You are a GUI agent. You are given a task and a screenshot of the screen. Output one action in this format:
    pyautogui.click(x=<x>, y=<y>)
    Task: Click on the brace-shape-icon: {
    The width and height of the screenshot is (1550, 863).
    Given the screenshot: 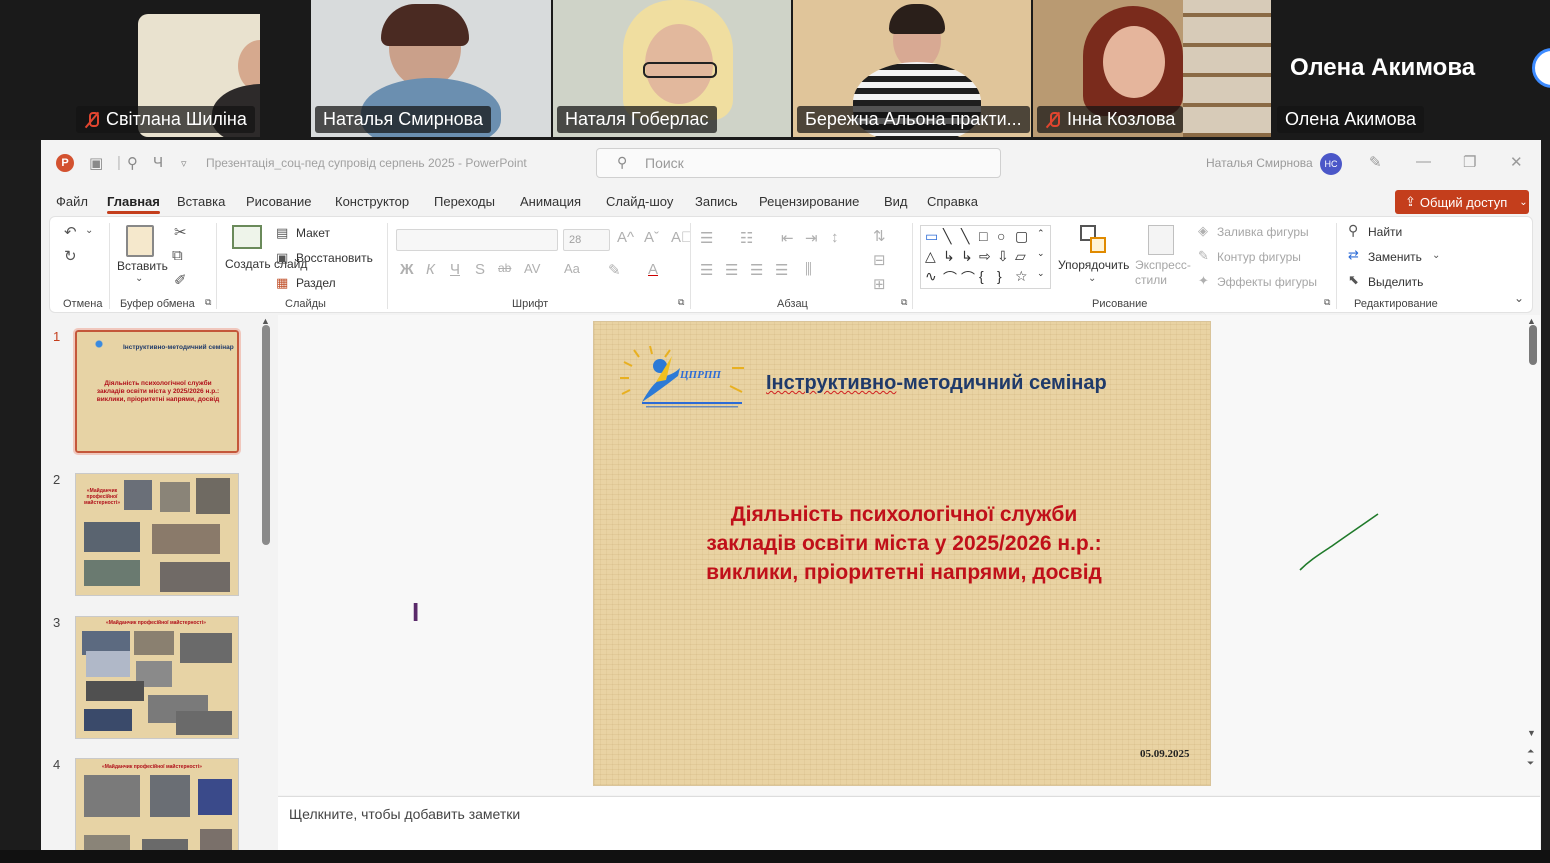 What is the action you would take?
    pyautogui.click(x=981, y=276)
    